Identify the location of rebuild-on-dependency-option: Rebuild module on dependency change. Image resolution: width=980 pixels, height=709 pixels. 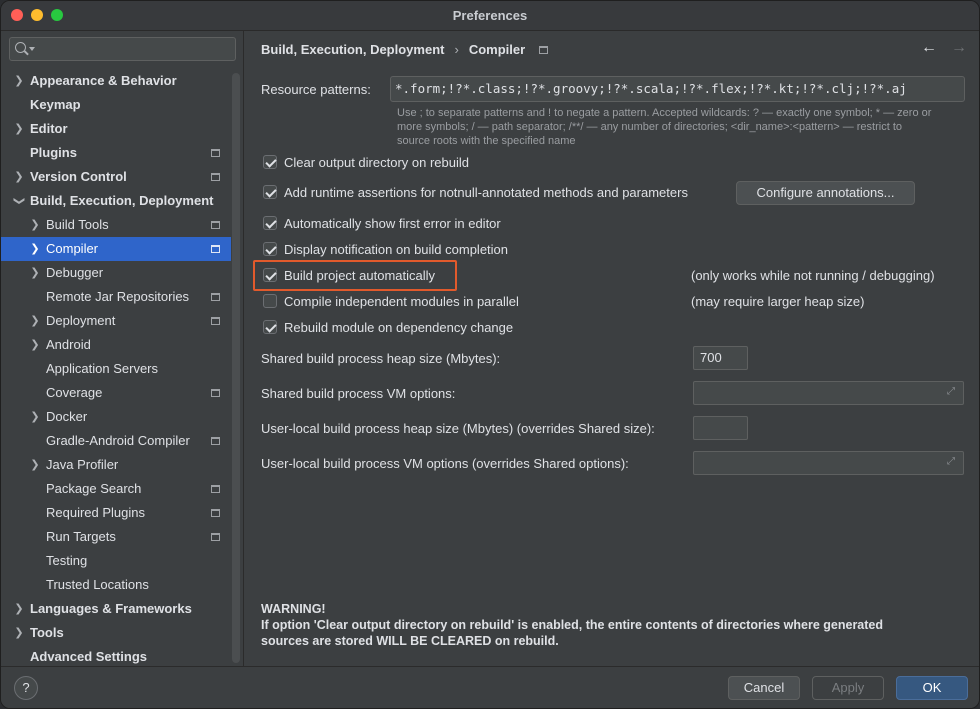
(388, 327).